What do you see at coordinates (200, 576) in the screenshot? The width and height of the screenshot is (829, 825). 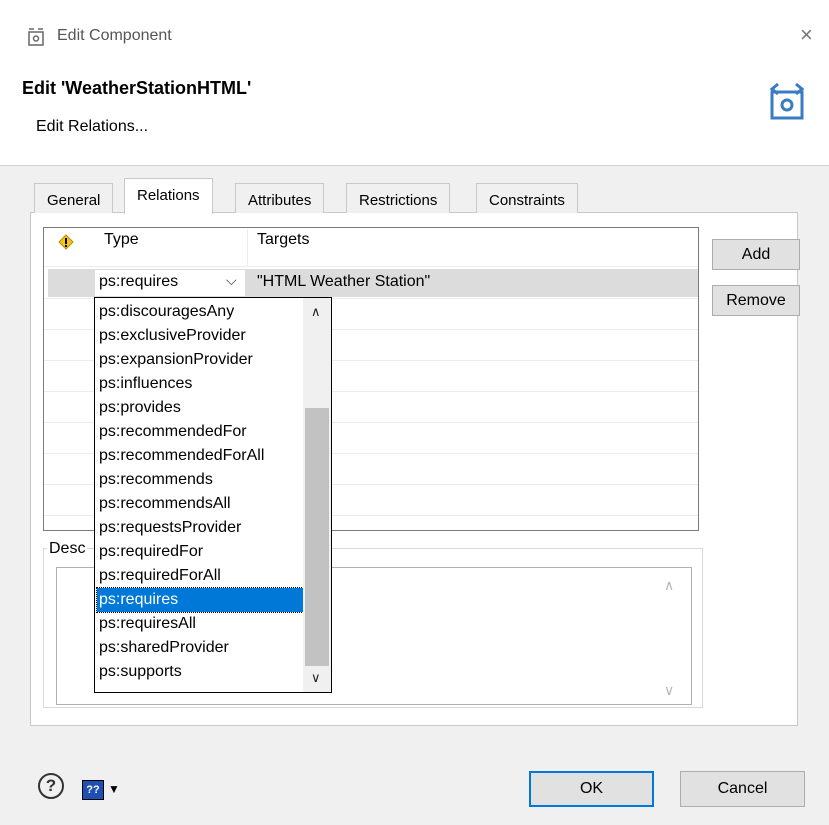 I see `dropdown-option: ps:requiredForAll` at bounding box center [200, 576].